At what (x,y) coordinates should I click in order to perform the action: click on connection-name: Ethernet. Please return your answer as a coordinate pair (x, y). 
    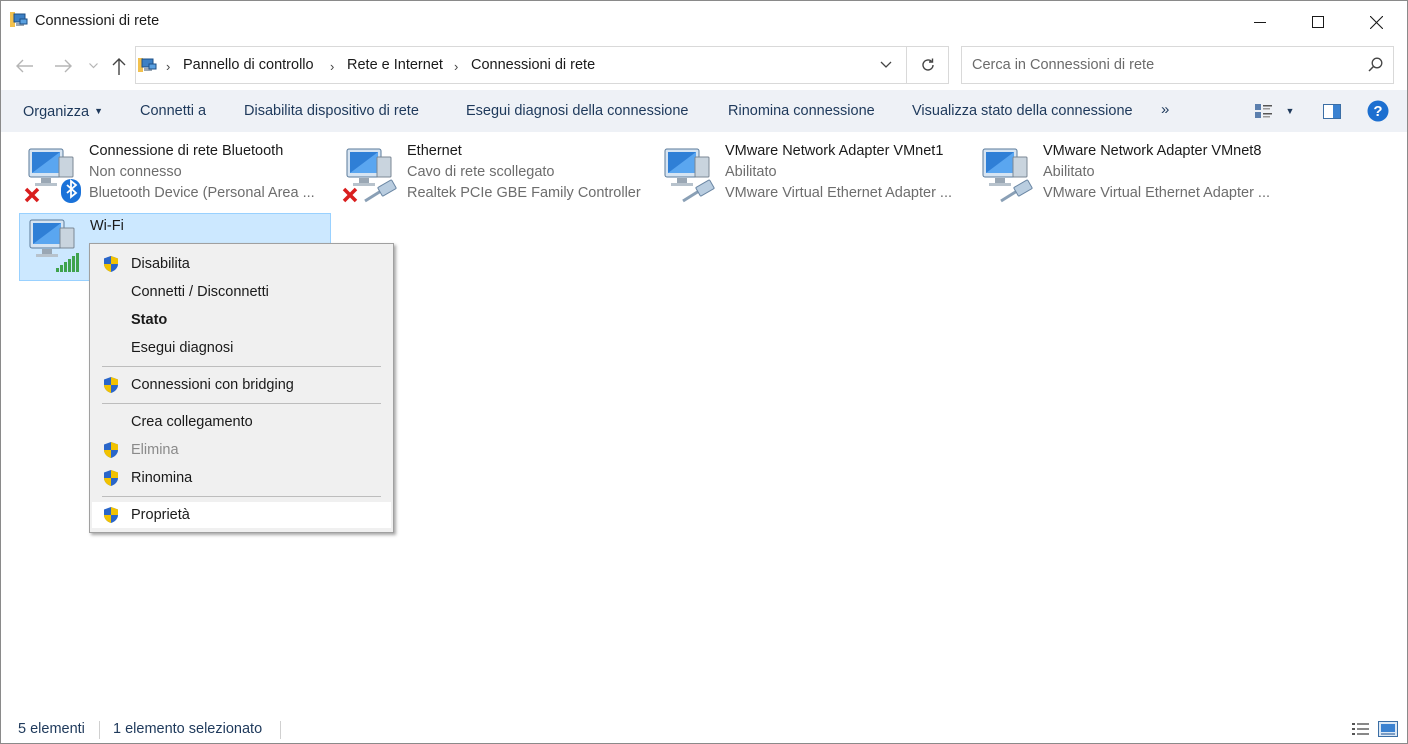
    Looking at the image, I should click on (434, 151).